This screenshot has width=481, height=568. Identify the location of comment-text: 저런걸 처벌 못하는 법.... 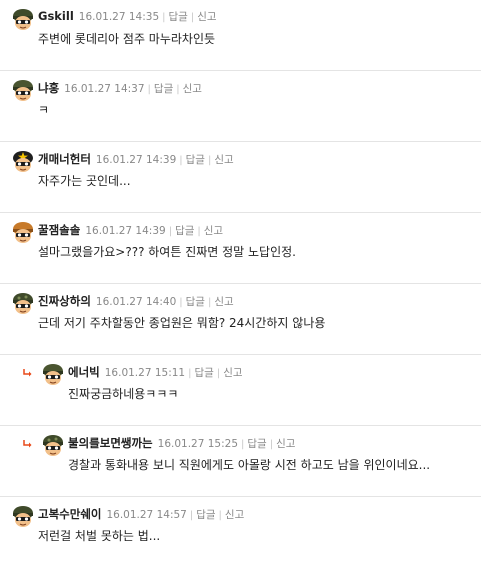
(99, 536).